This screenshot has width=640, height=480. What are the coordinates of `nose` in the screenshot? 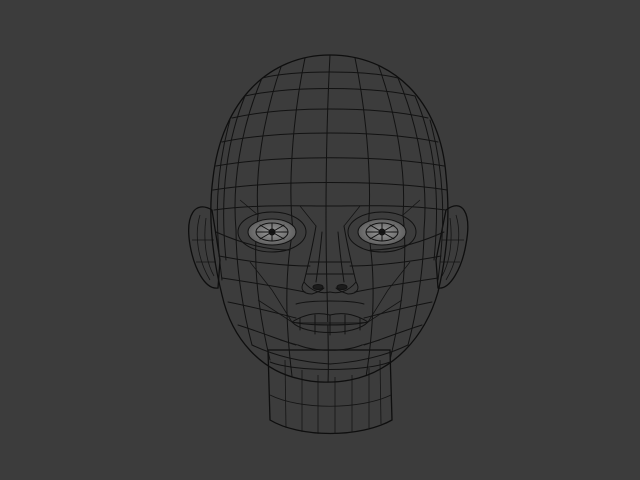 It's located at (330, 260).